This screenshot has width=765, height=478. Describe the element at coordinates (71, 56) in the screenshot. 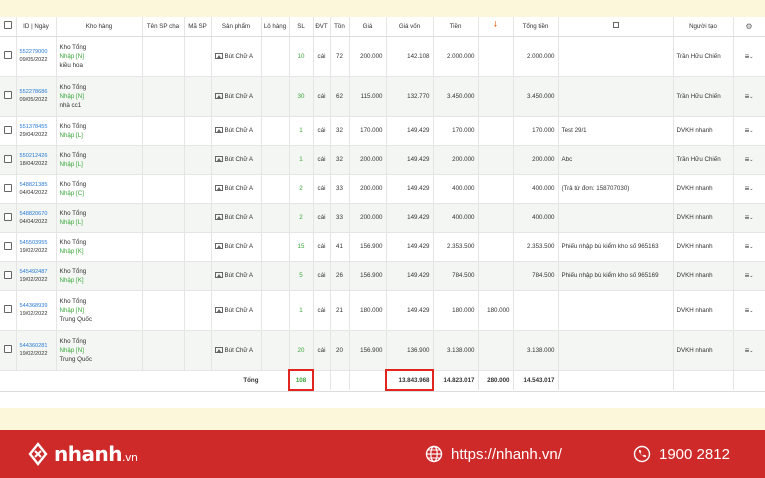

I see `import-type: Nhập [N]` at that location.